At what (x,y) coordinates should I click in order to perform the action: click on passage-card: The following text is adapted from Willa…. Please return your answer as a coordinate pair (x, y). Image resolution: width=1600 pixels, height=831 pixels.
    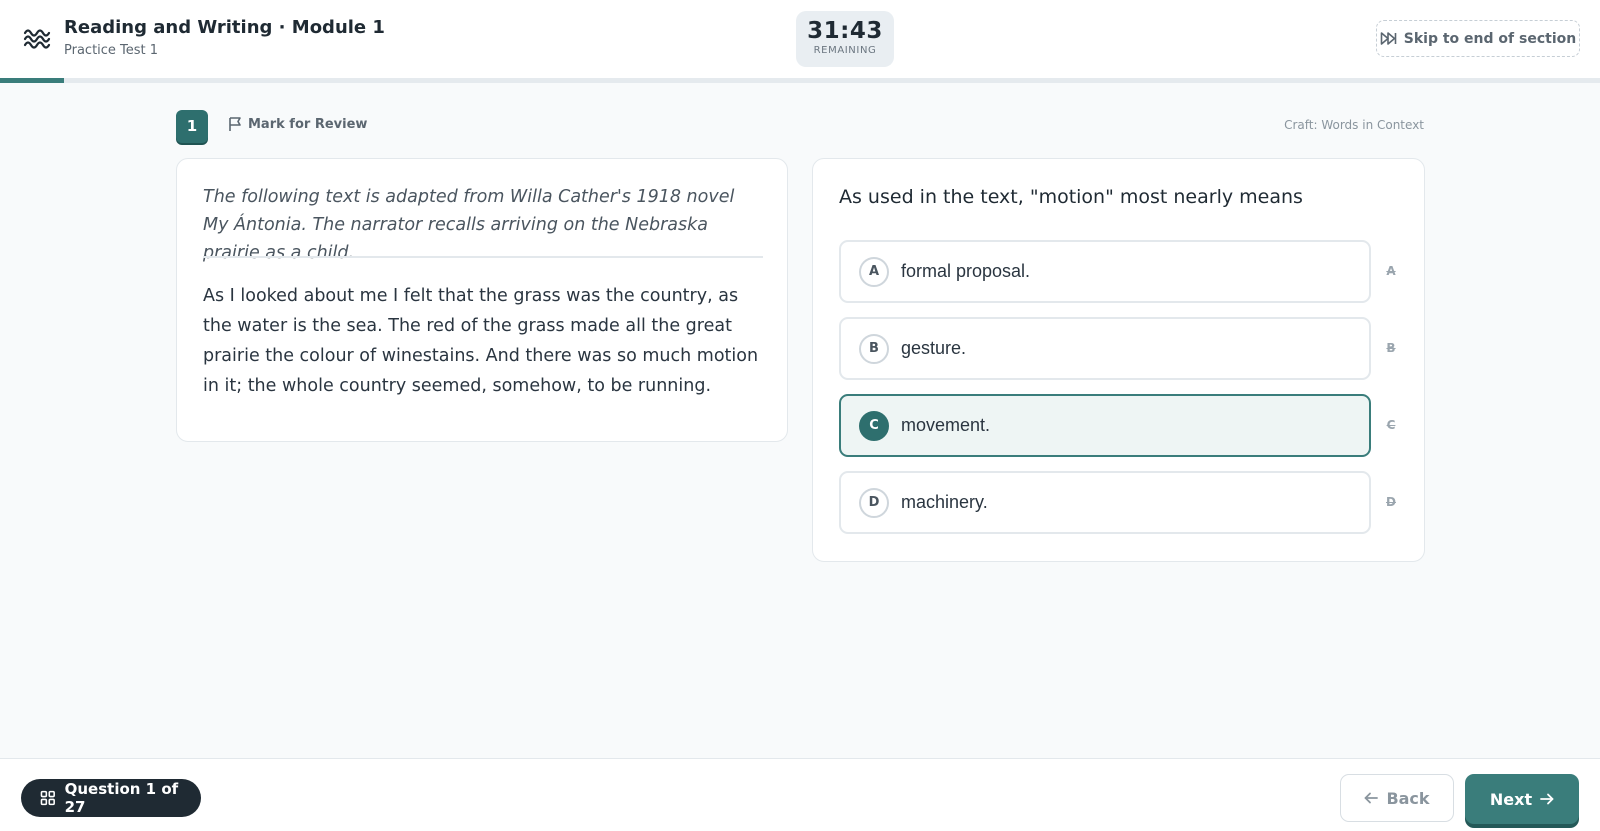
    Looking at the image, I should click on (482, 300).